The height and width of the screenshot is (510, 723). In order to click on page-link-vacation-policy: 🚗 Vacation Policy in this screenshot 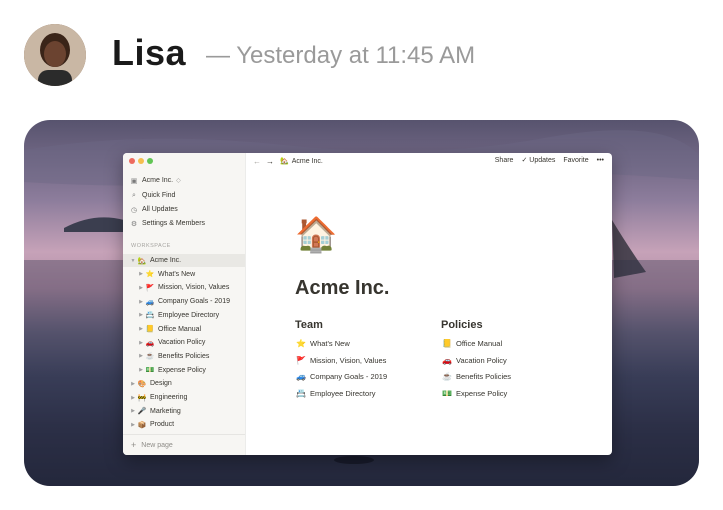, I will do `click(474, 360)`.